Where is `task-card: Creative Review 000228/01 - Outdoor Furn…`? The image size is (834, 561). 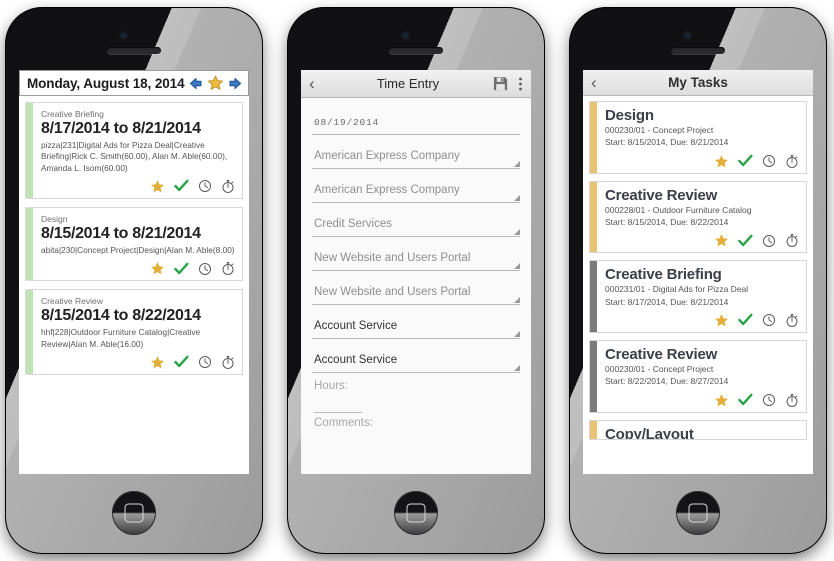
task-card: Creative Review 000228/01 - Outdoor Furn… is located at coordinates (698, 217).